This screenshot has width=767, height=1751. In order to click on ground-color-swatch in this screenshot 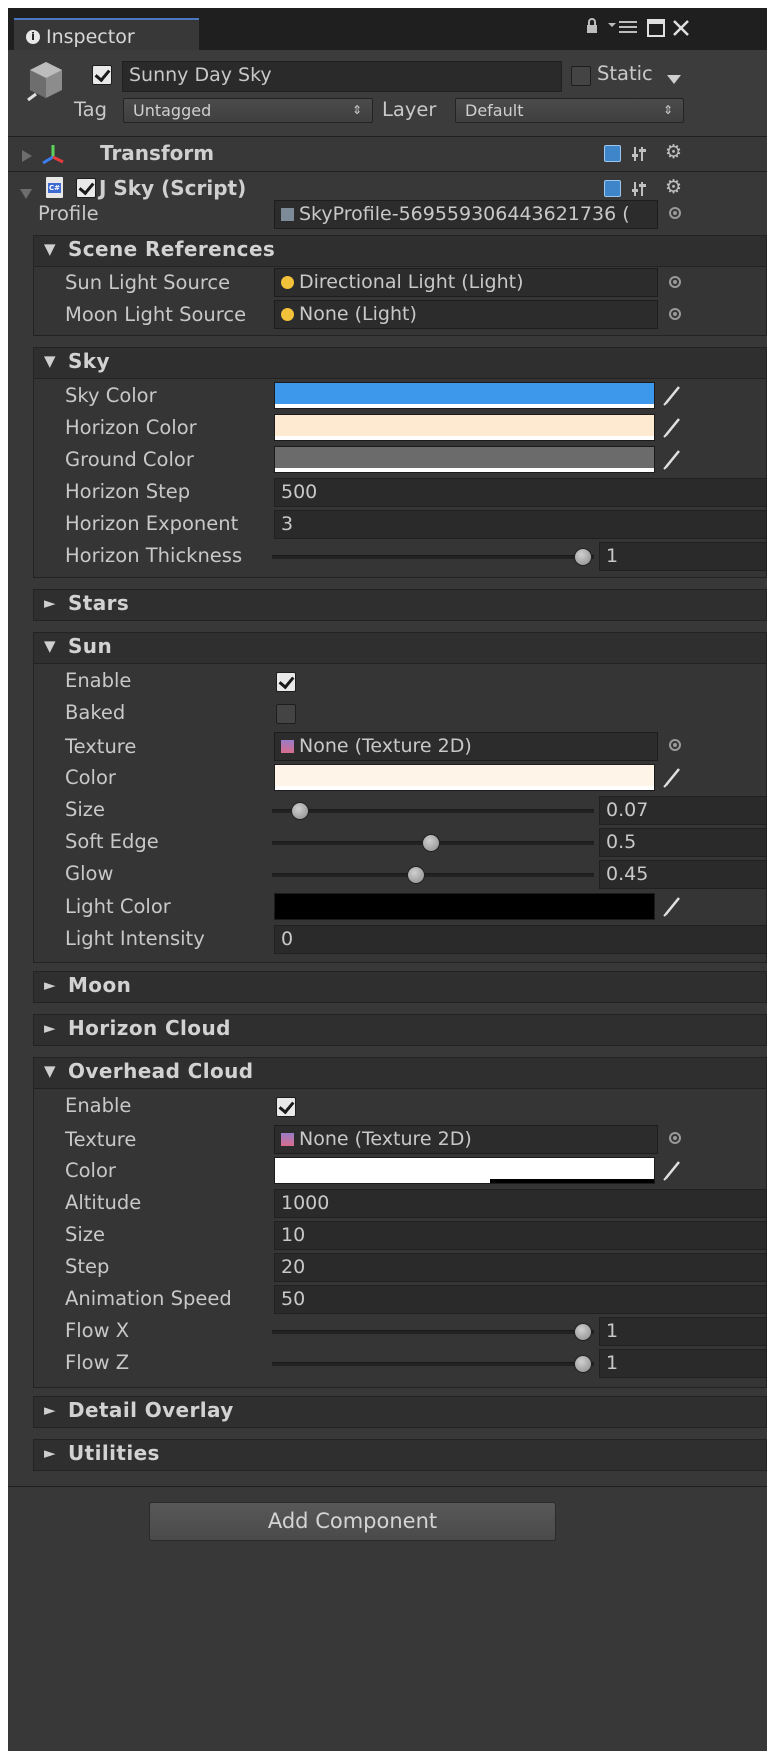, I will do `click(464, 459)`.